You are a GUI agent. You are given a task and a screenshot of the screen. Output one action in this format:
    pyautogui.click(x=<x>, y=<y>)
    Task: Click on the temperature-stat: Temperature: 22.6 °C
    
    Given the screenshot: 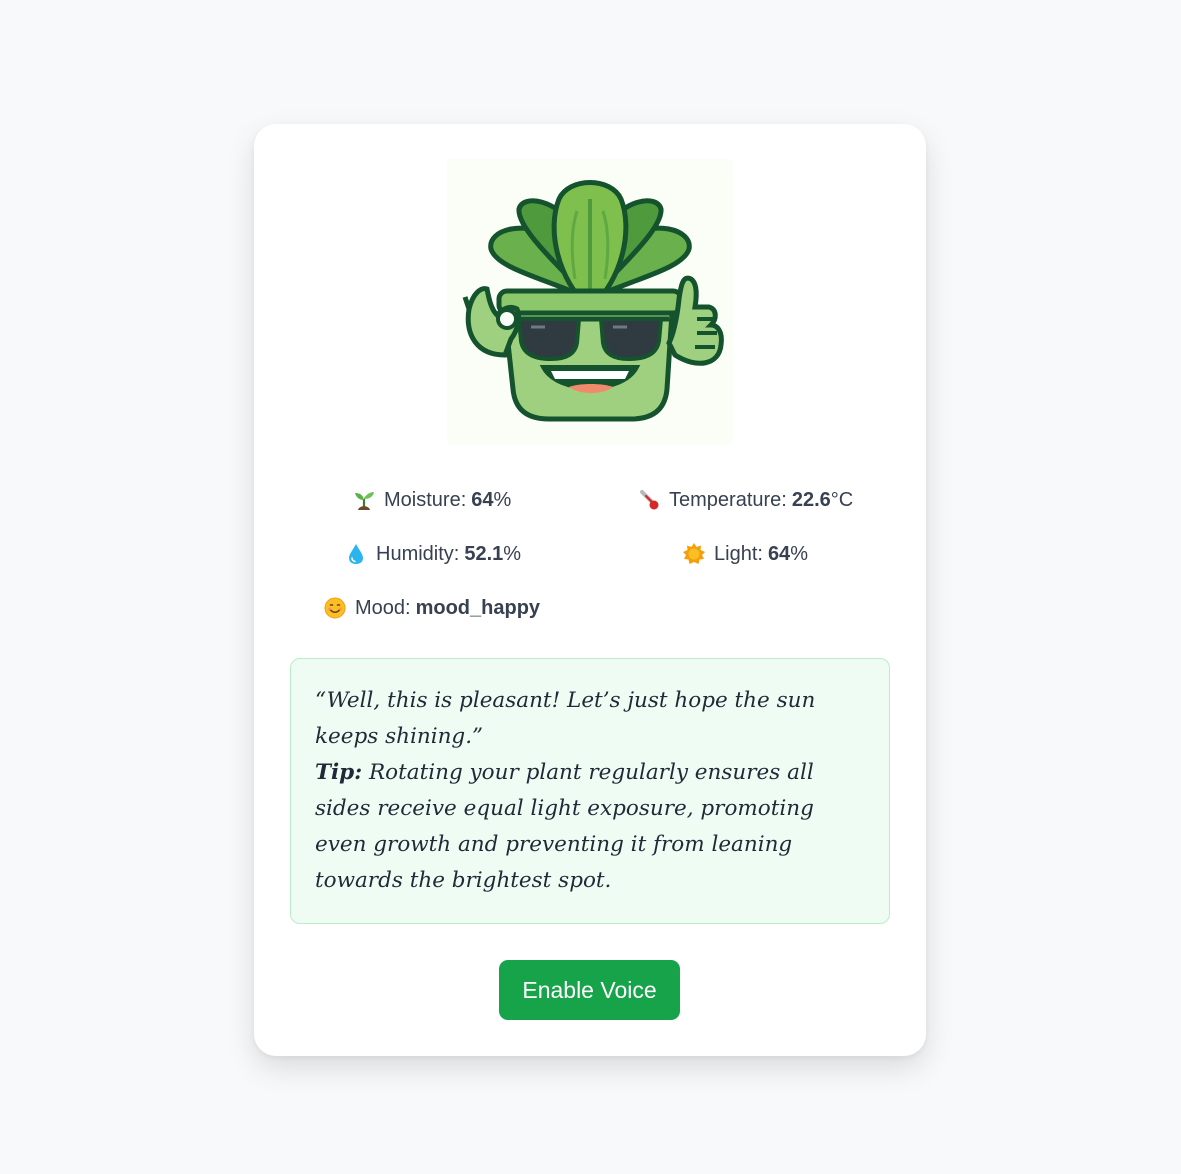 What is the action you would take?
    pyautogui.click(x=745, y=500)
    